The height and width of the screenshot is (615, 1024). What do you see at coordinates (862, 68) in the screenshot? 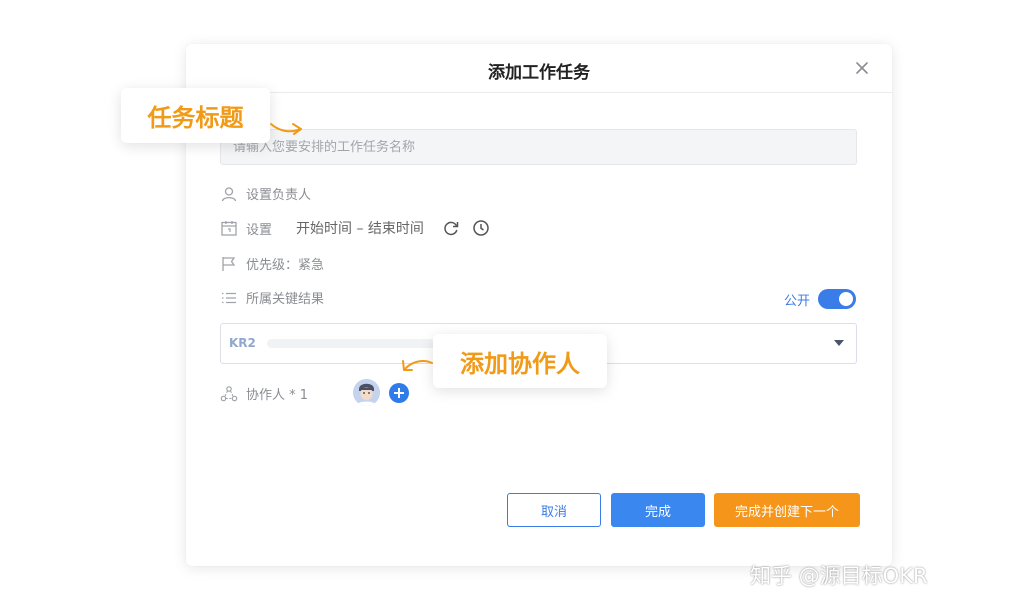
I see `close-icon` at bounding box center [862, 68].